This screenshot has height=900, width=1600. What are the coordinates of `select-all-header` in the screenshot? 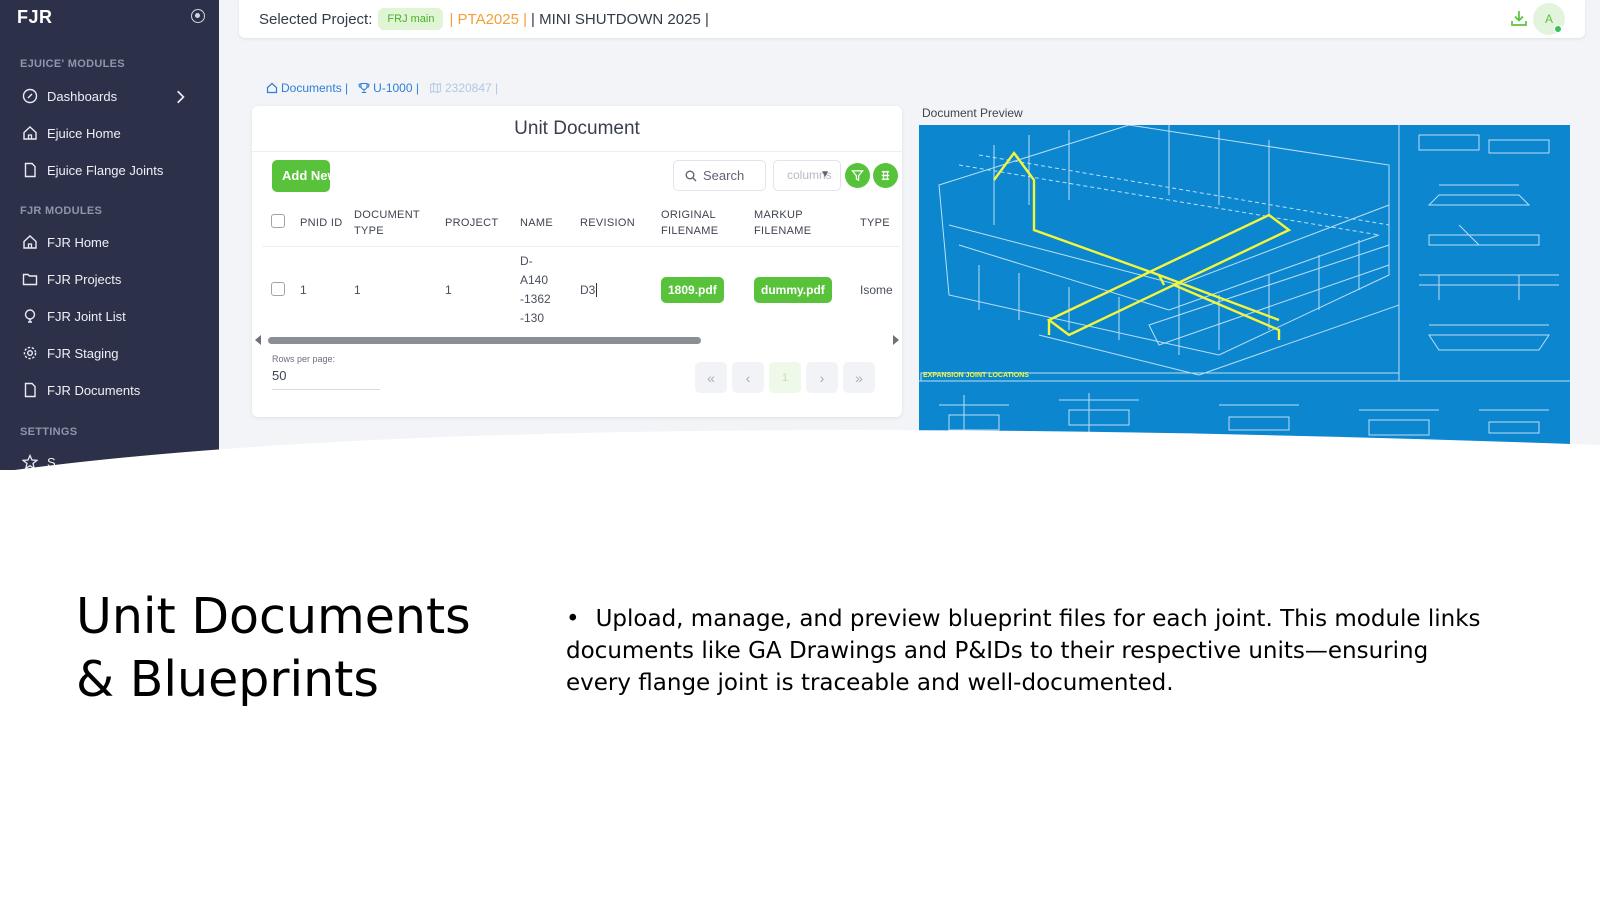 It's located at (281, 224).